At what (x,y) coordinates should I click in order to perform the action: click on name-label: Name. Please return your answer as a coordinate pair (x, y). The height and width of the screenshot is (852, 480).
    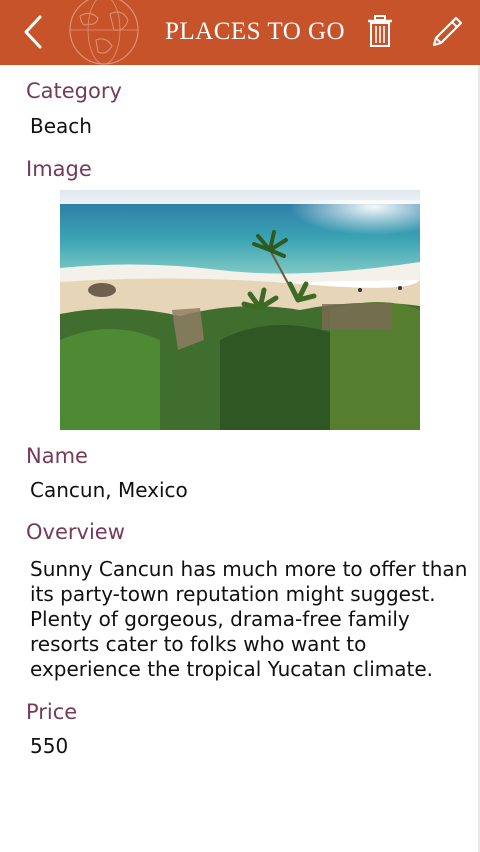
    Looking at the image, I should click on (57, 456).